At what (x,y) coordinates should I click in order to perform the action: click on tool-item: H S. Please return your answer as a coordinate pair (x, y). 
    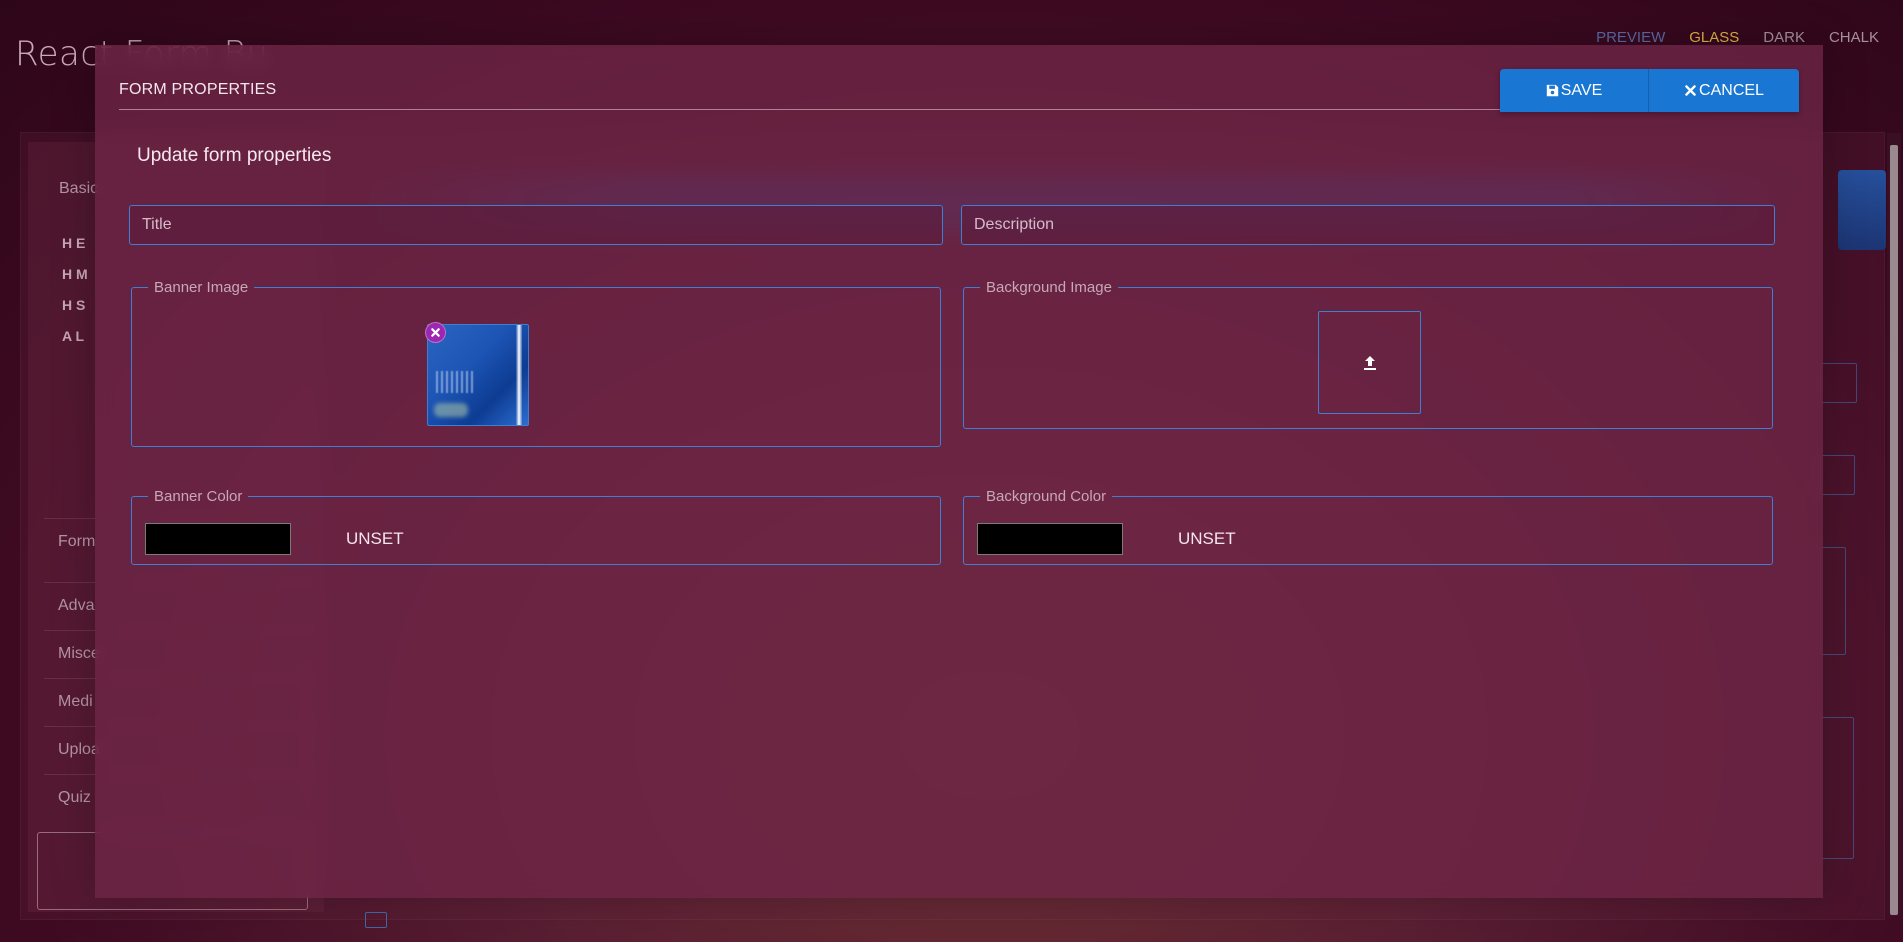
    Looking at the image, I should click on (73, 305).